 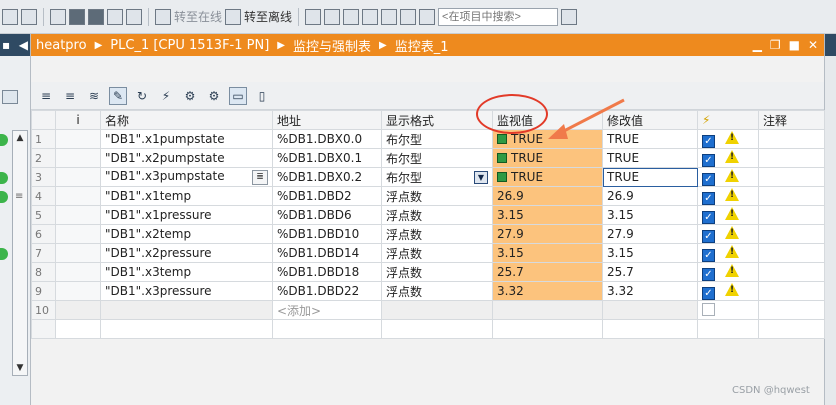 I want to click on tree-toolbar-icon, so click(x=10, y=97).